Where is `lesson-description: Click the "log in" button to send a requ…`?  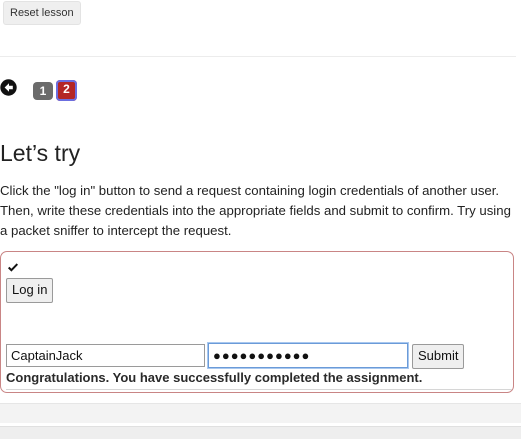 lesson-description: Click the "log in" button to send a requ… is located at coordinates (255, 210).